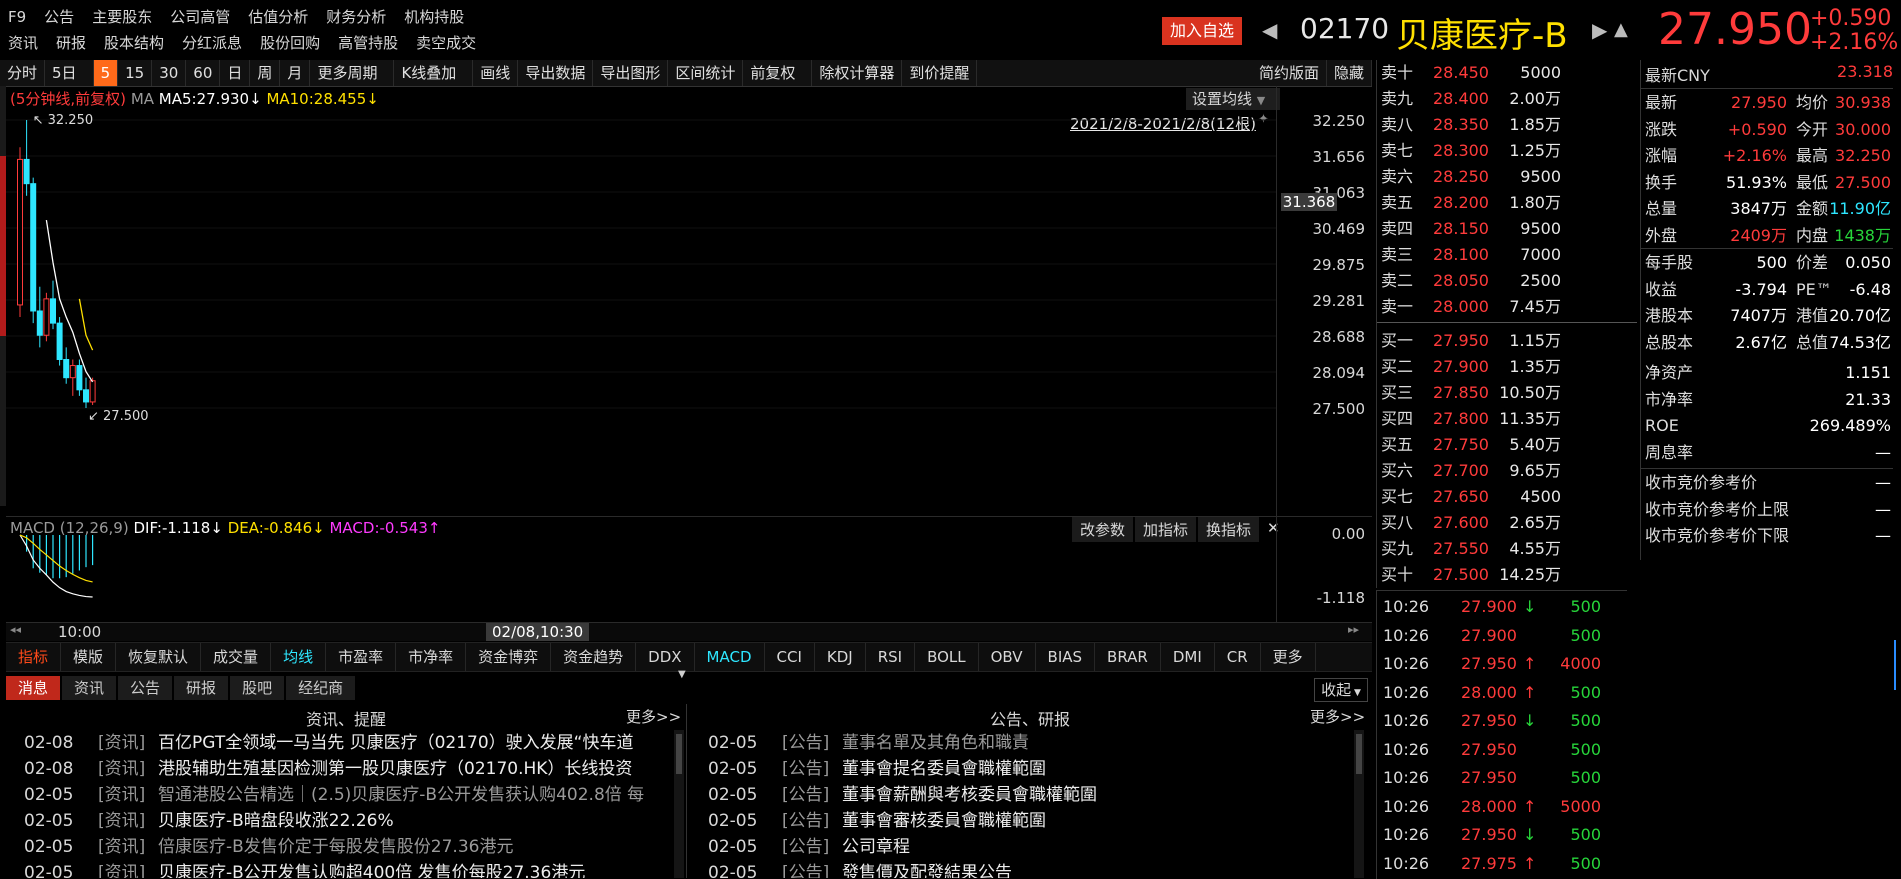 This screenshot has width=1901, height=879. Describe the element at coordinates (235, 73) in the screenshot. I see `period-item: 日` at that location.